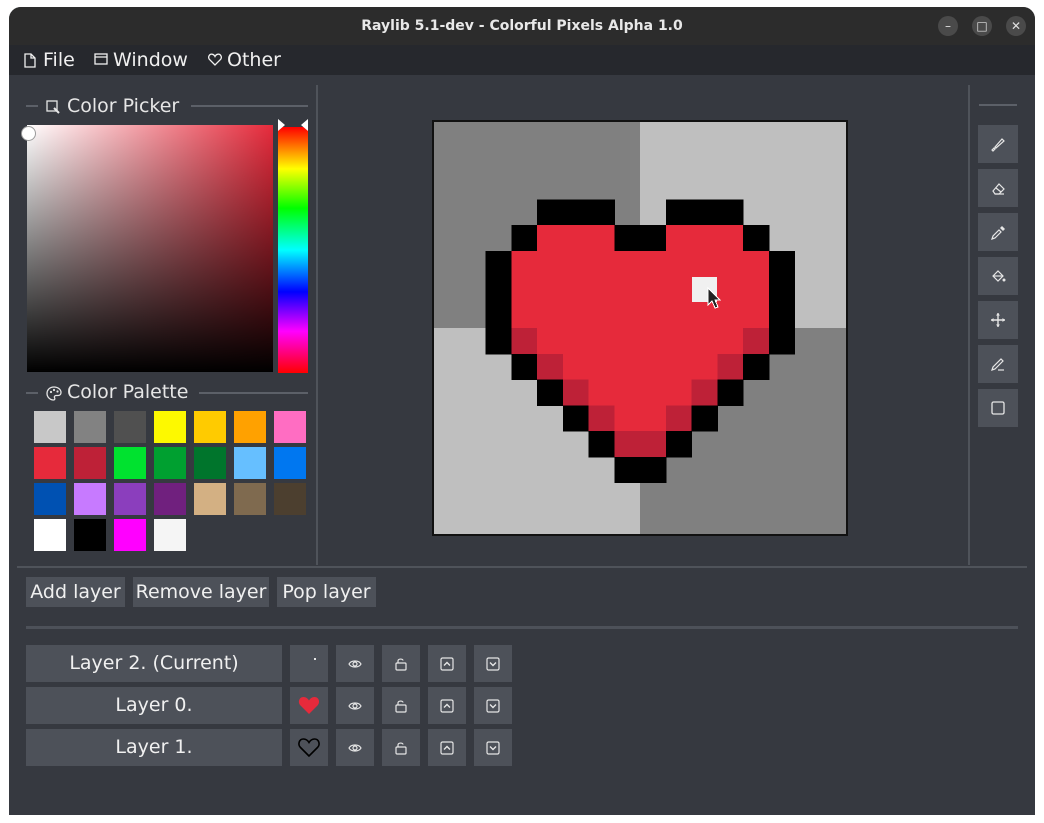 The image size is (1044, 823). What do you see at coordinates (154, 705) in the screenshot?
I see `layer-select-button: Layer 0.` at bounding box center [154, 705].